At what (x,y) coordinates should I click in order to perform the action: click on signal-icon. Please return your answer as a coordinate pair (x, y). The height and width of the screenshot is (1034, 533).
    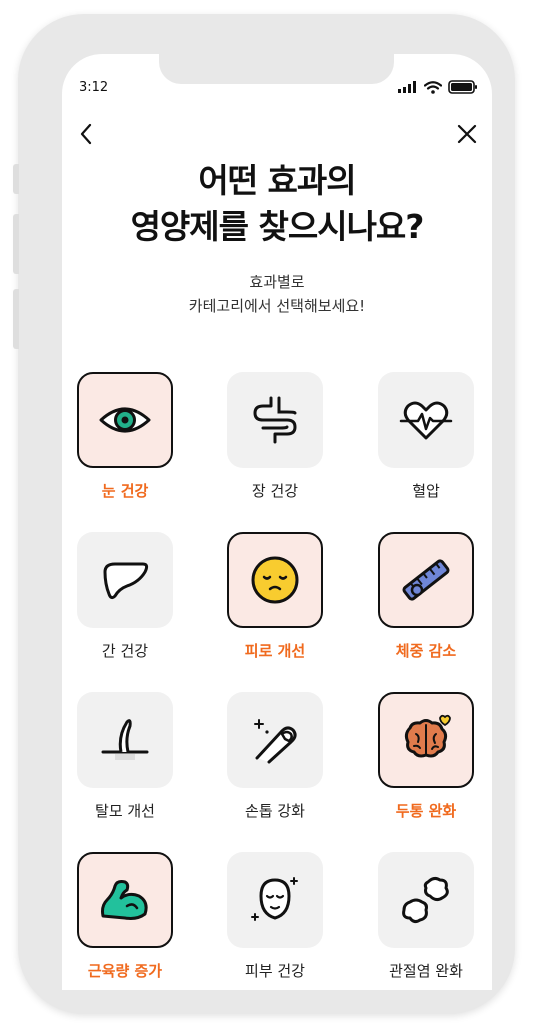
    Looking at the image, I should click on (407, 87).